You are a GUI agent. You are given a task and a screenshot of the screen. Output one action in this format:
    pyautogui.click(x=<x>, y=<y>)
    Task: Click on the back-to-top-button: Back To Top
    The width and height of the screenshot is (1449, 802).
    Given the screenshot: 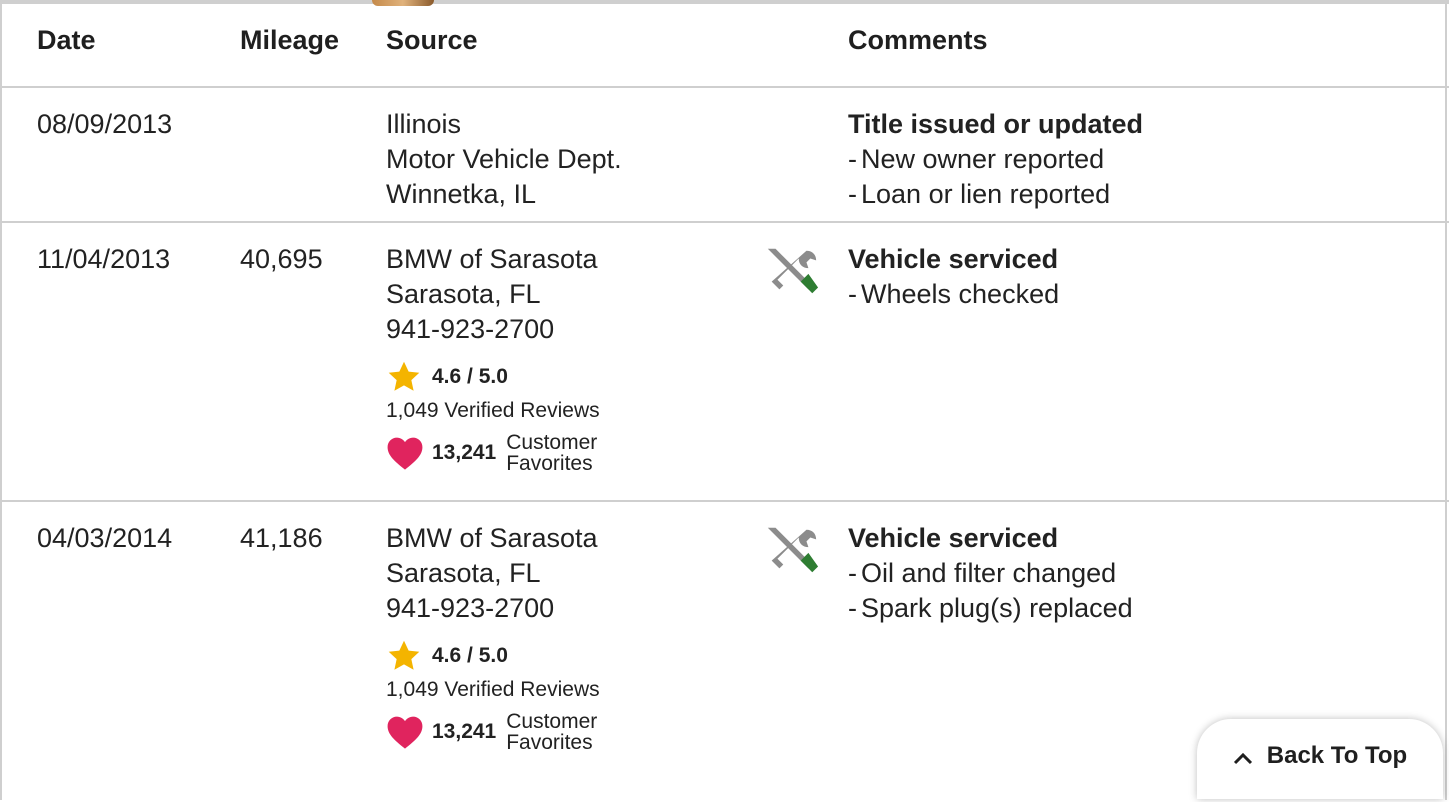 What is the action you would take?
    pyautogui.click(x=1320, y=759)
    